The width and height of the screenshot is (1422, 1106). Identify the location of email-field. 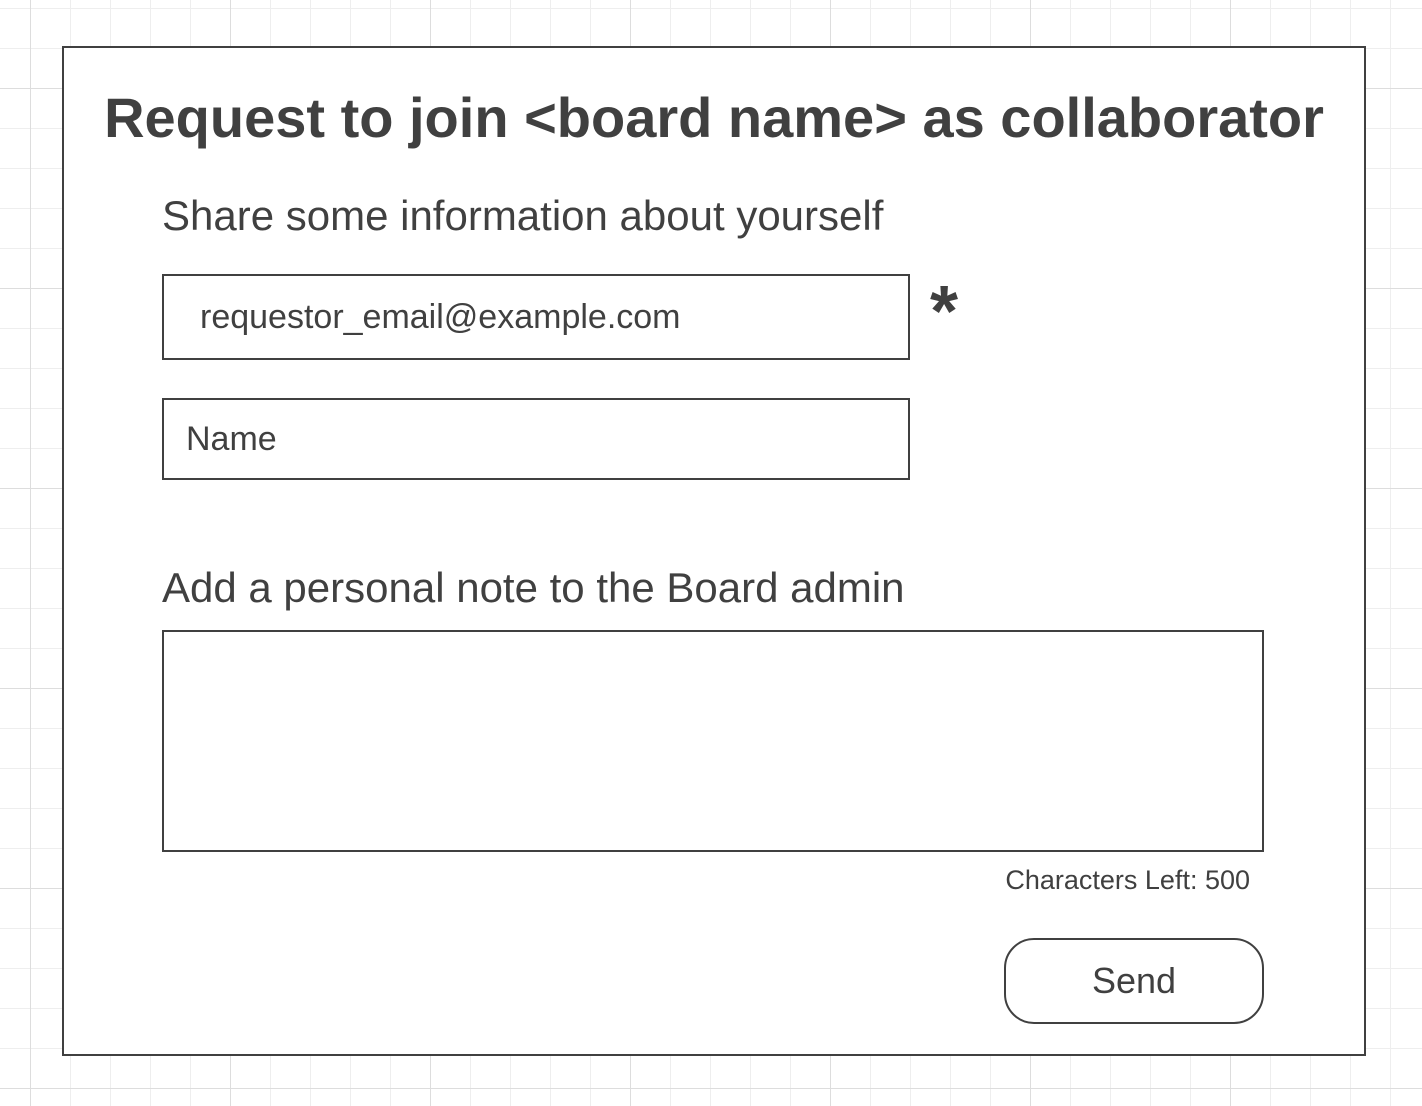
(536, 317).